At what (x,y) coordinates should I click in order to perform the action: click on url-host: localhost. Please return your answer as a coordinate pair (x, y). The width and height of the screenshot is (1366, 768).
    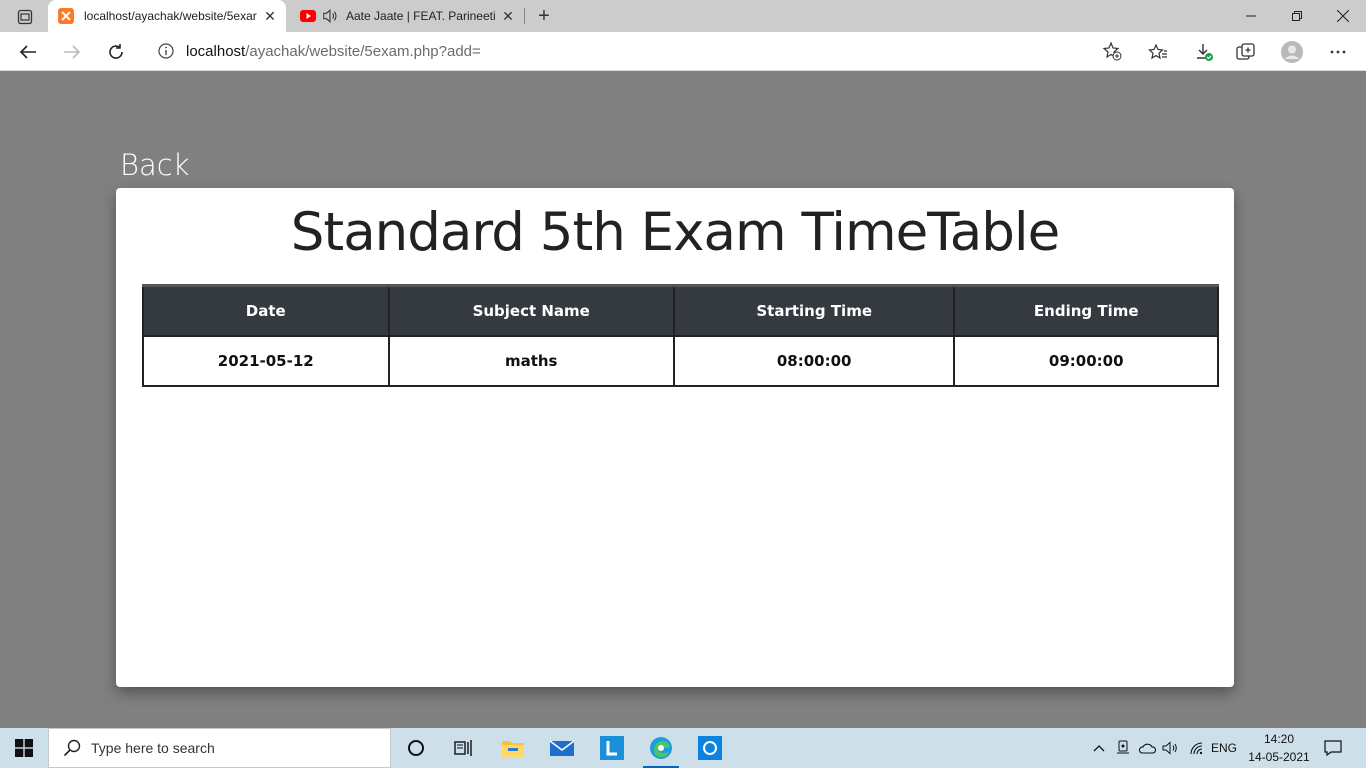
    Looking at the image, I should click on (216, 51).